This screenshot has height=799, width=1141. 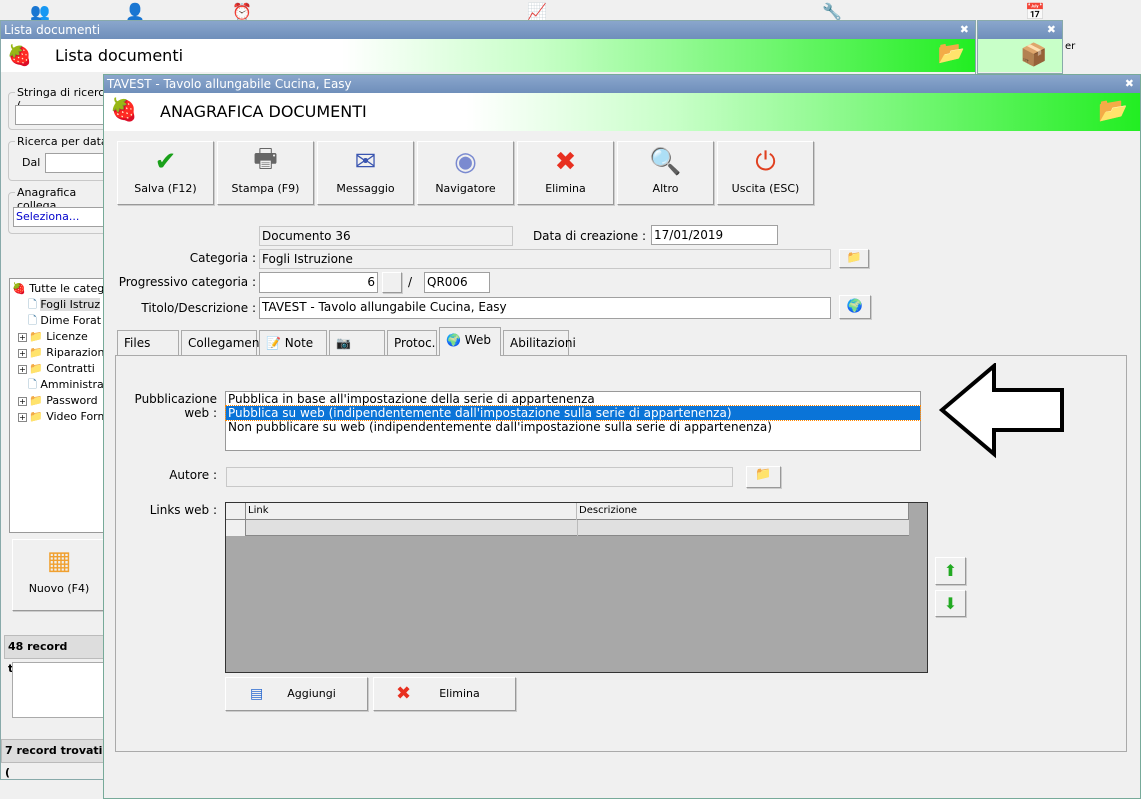 I want to click on move-down-button: ⬇, so click(x=950, y=603).